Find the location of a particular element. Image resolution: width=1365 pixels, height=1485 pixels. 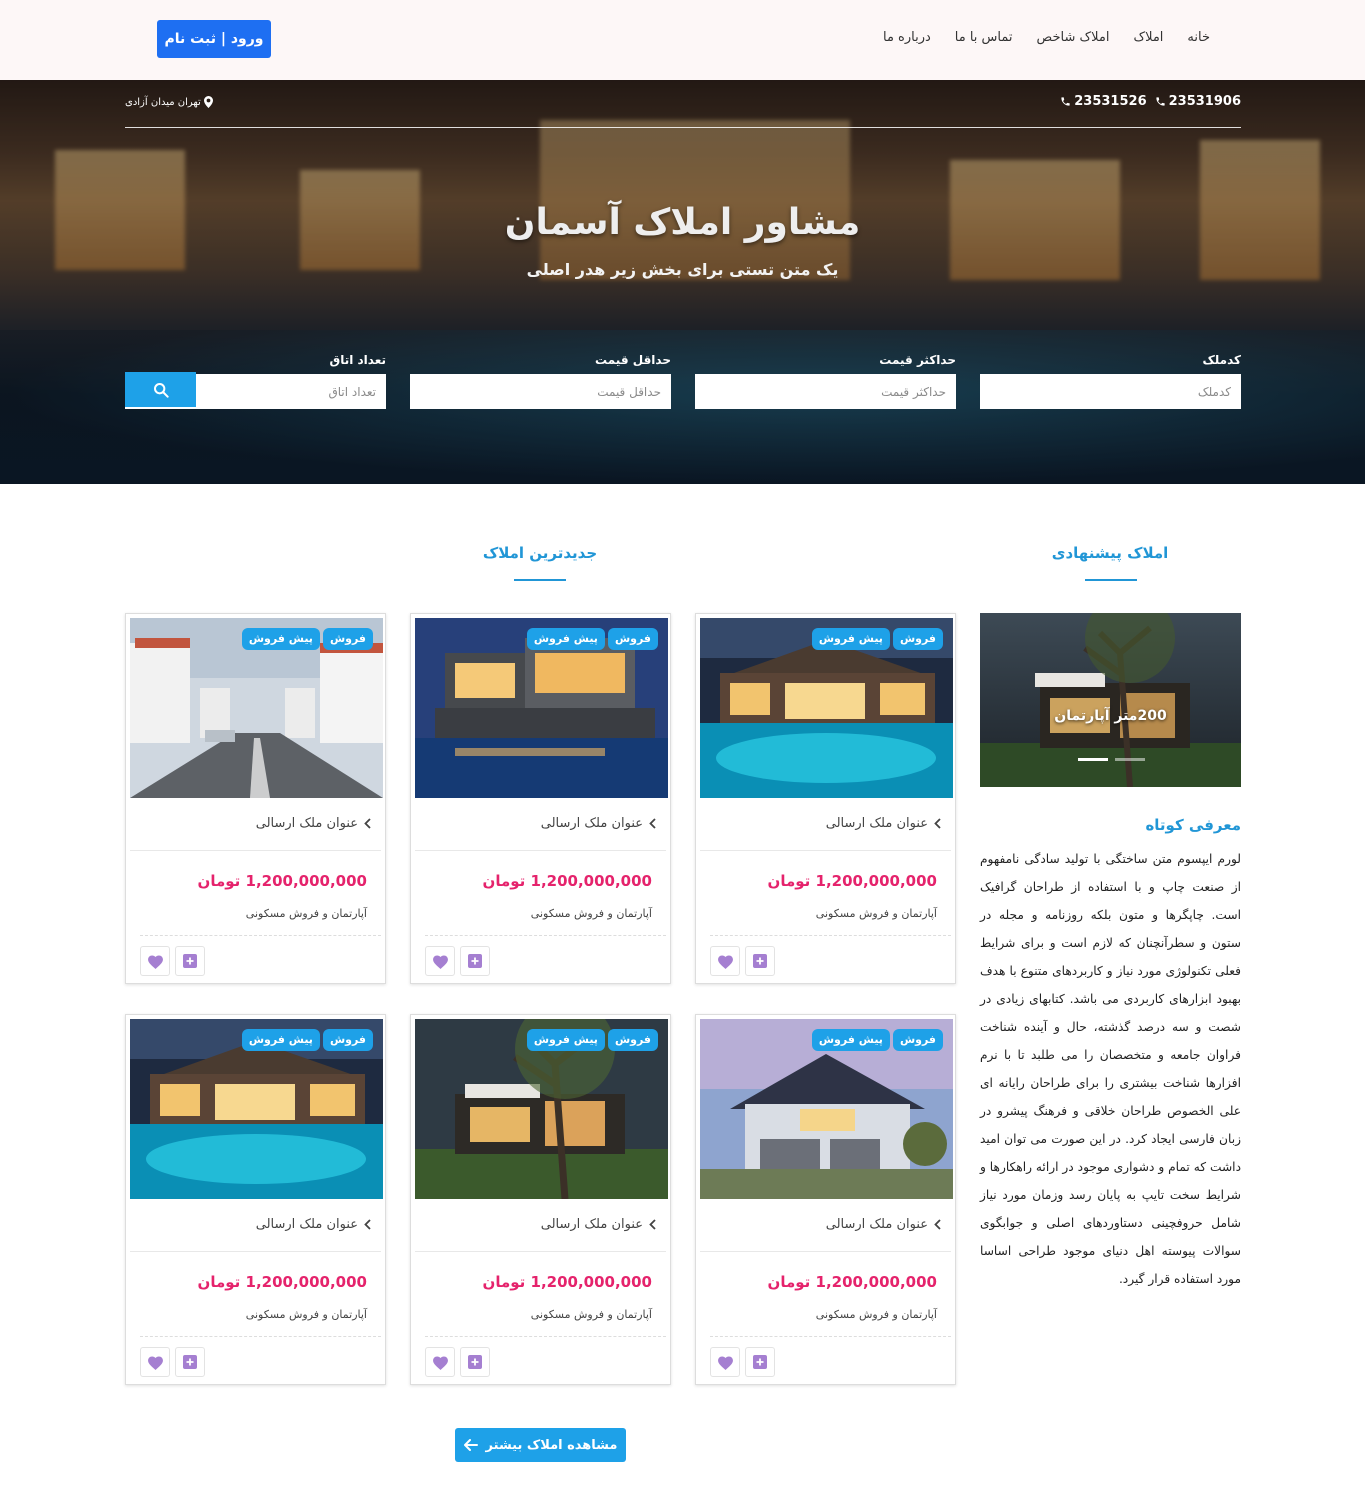

slider-dot is located at coordinates (1130, 759).